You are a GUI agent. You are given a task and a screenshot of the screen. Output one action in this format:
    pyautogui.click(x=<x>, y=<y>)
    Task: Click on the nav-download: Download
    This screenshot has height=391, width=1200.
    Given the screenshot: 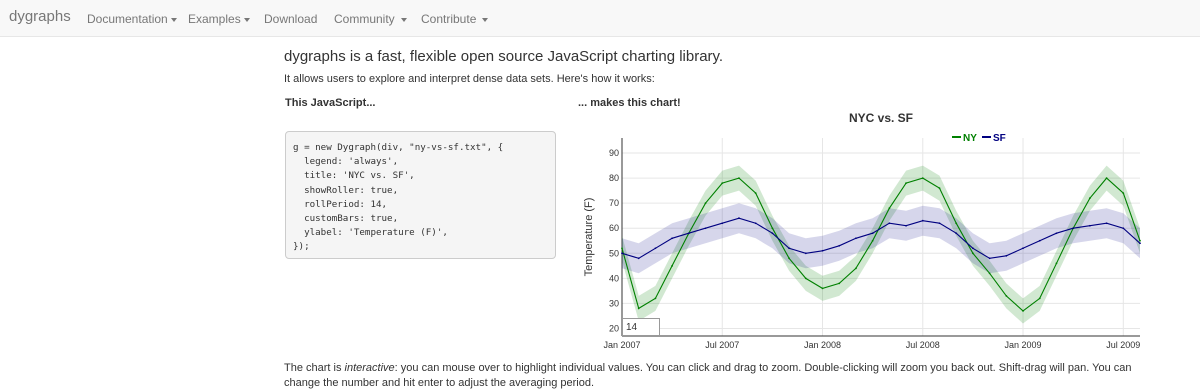 What is the action you would take?
    pyautogui.click(x=290, y=19)
    